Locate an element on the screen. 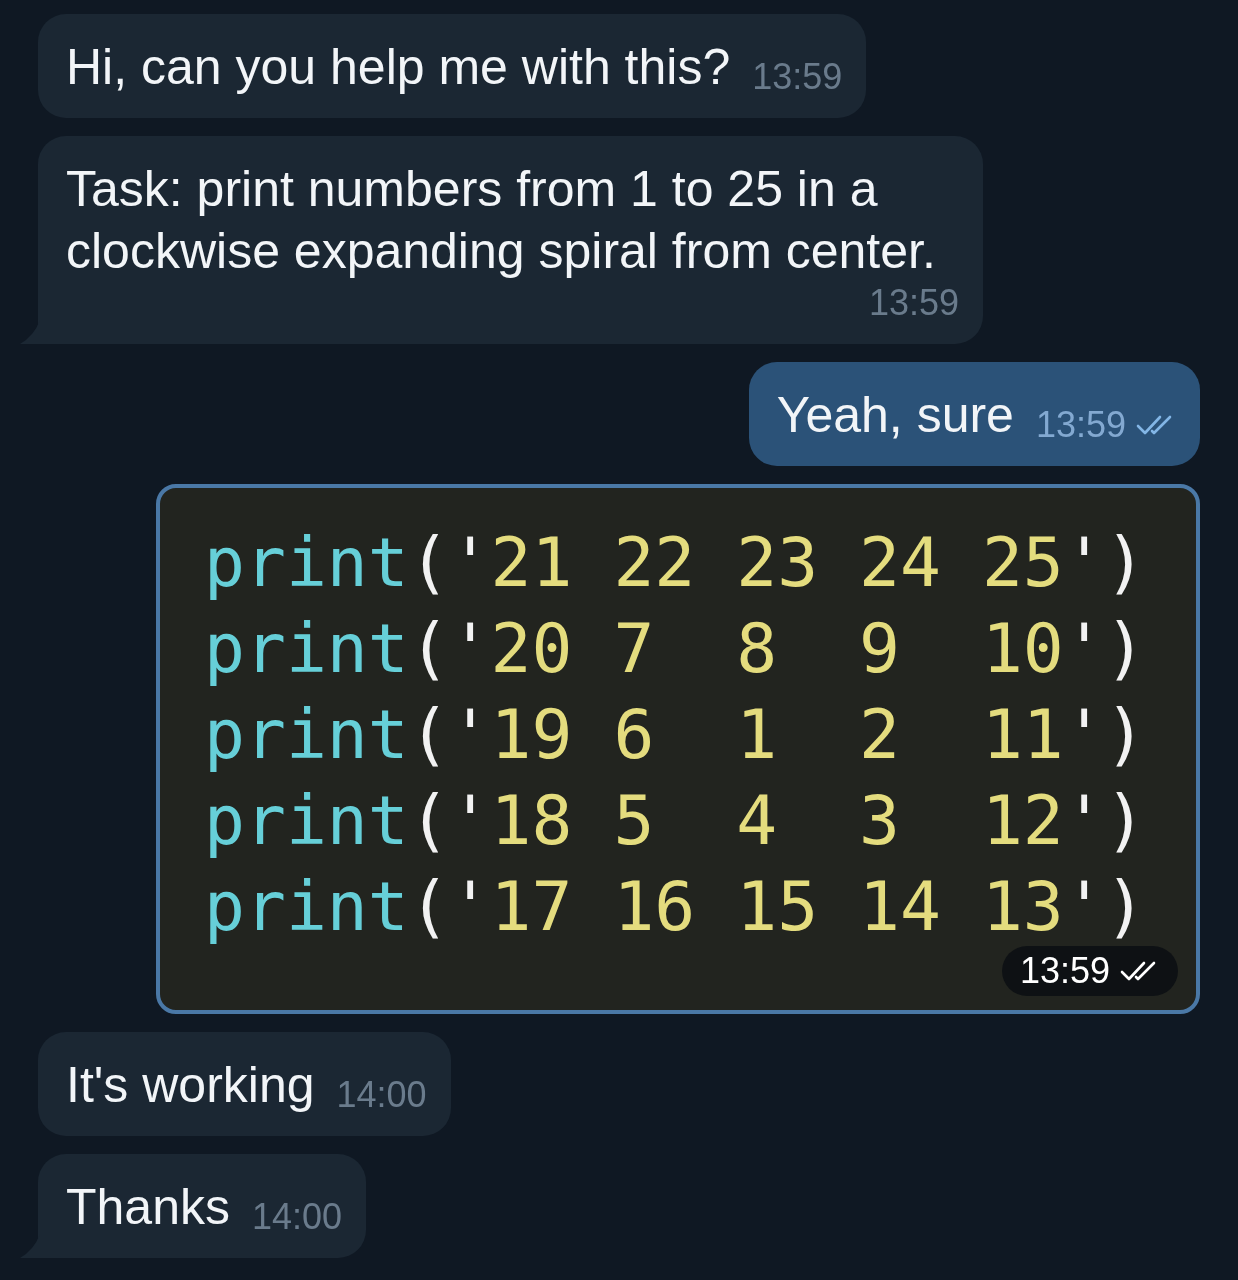 Image resolution: width=1238 pixels, height=1280 pixels. message-text: Hi, can you help me with this? is located at coordinates (398, 67).